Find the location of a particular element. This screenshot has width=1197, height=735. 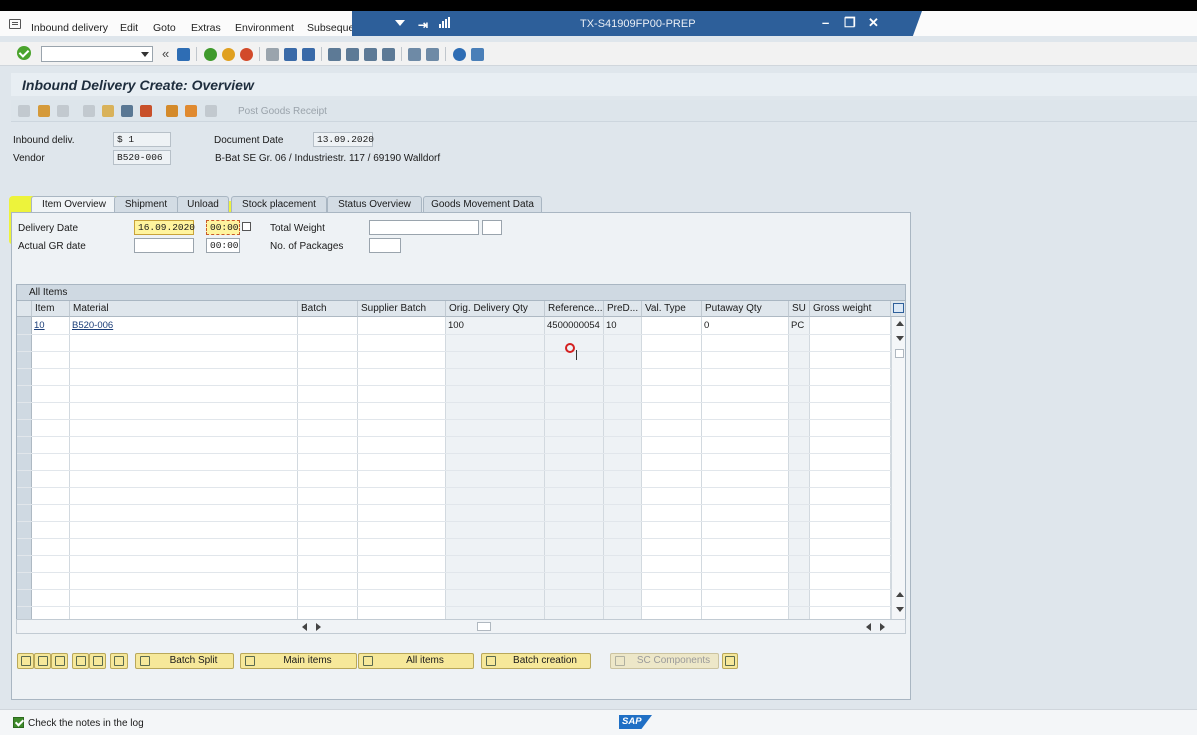

find-next-icon is located at coordinates (308, 54).